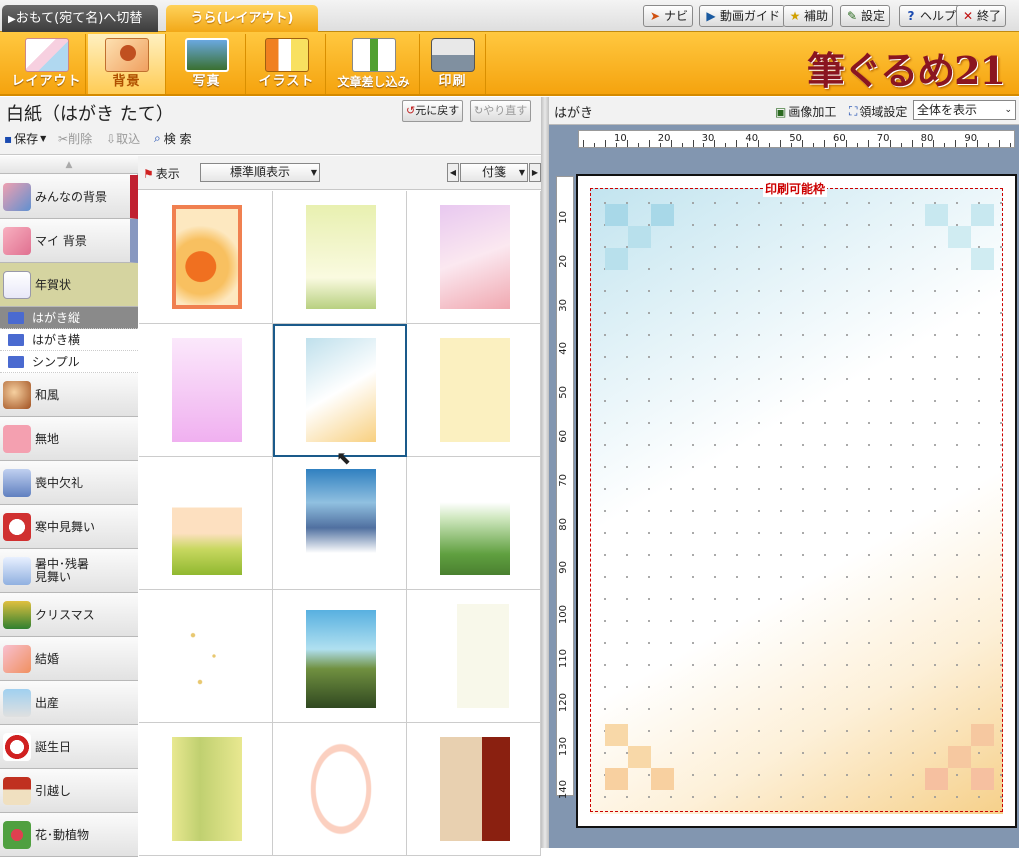 Image resolution: width=1019 pixels, height=857 pixels. What do you see at coordinates (25, 138) in the screenshot?
I see `save-menu: ▪ 保存 ▼` at bounding box center [25, 138].